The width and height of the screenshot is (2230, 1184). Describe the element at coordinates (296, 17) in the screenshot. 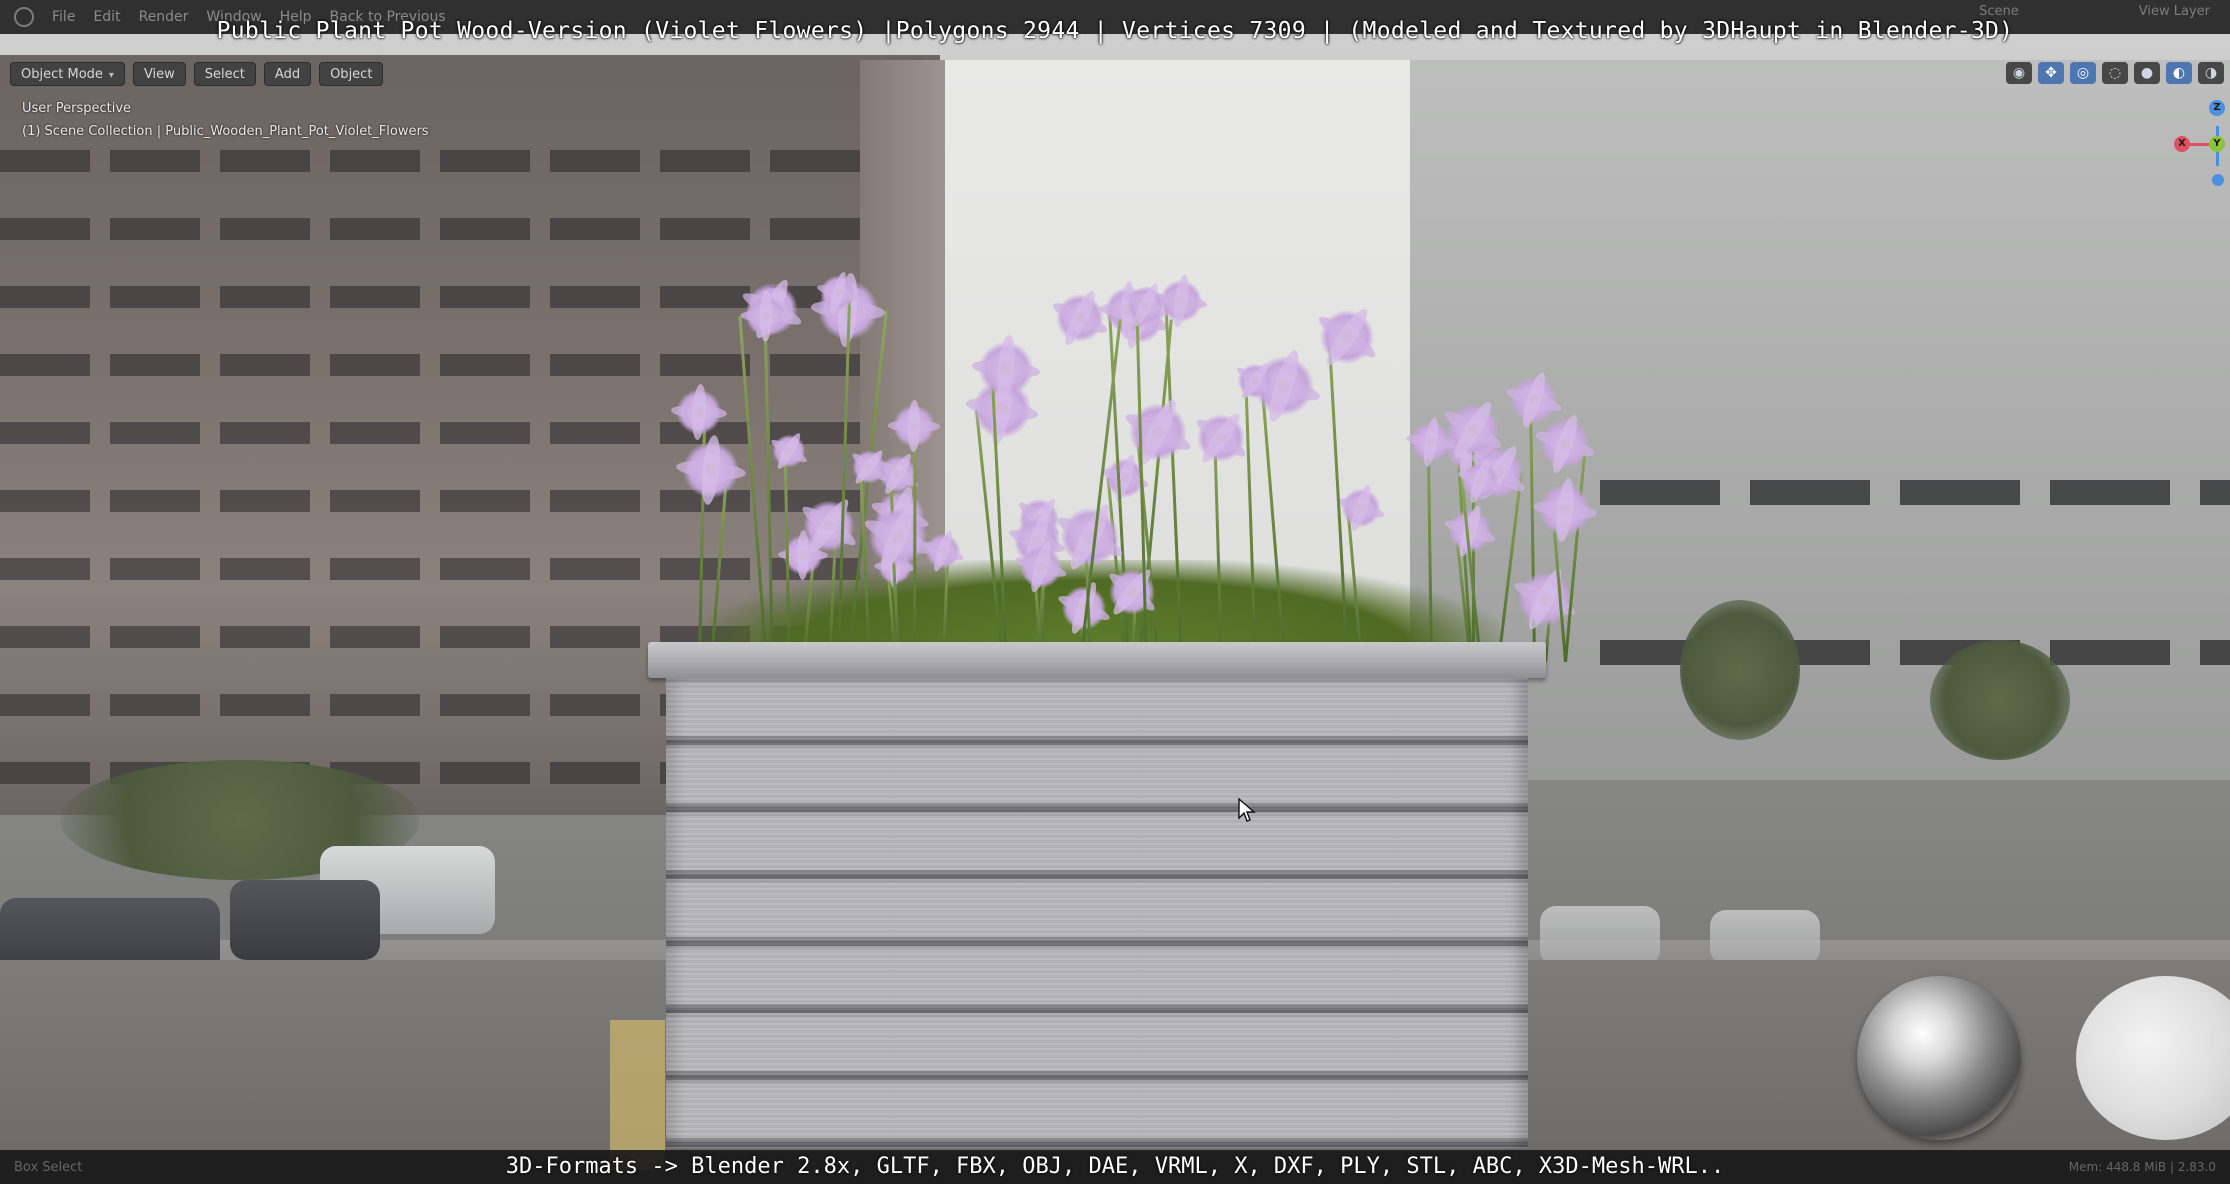

I see `menu-help: Help` at that location.